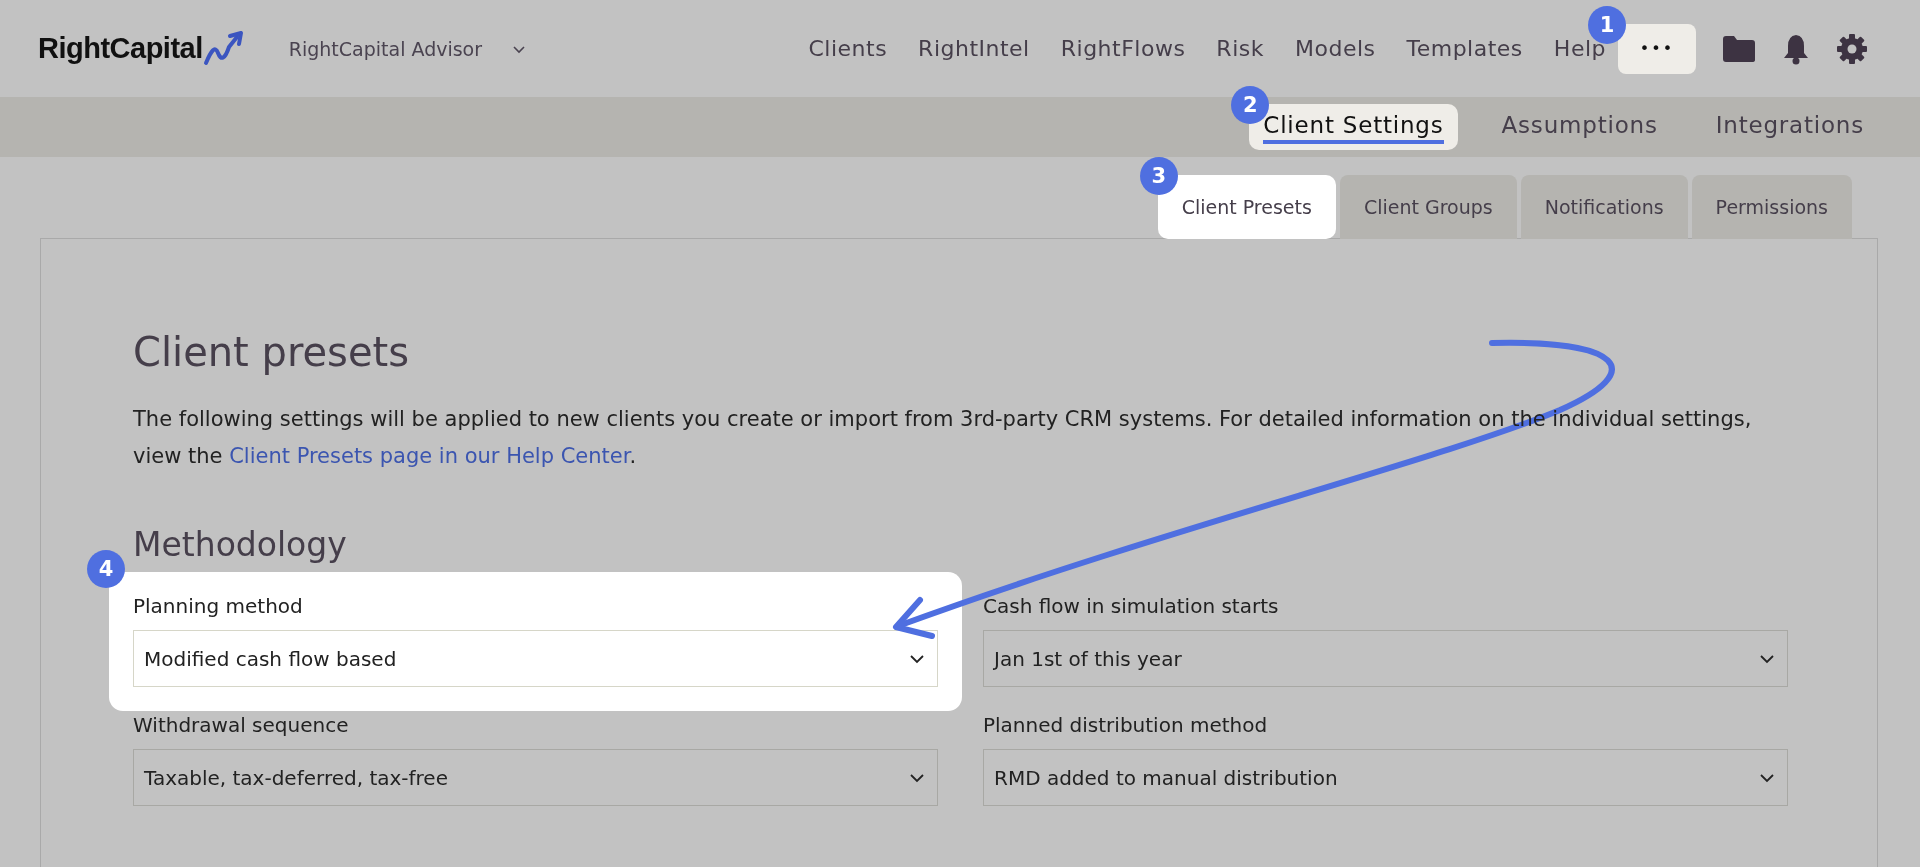 The image size is (1920, 867). Describe the element at coordinates (1579, 127) in the screenshot. I see `settings-tab: Assumptions` at that location.